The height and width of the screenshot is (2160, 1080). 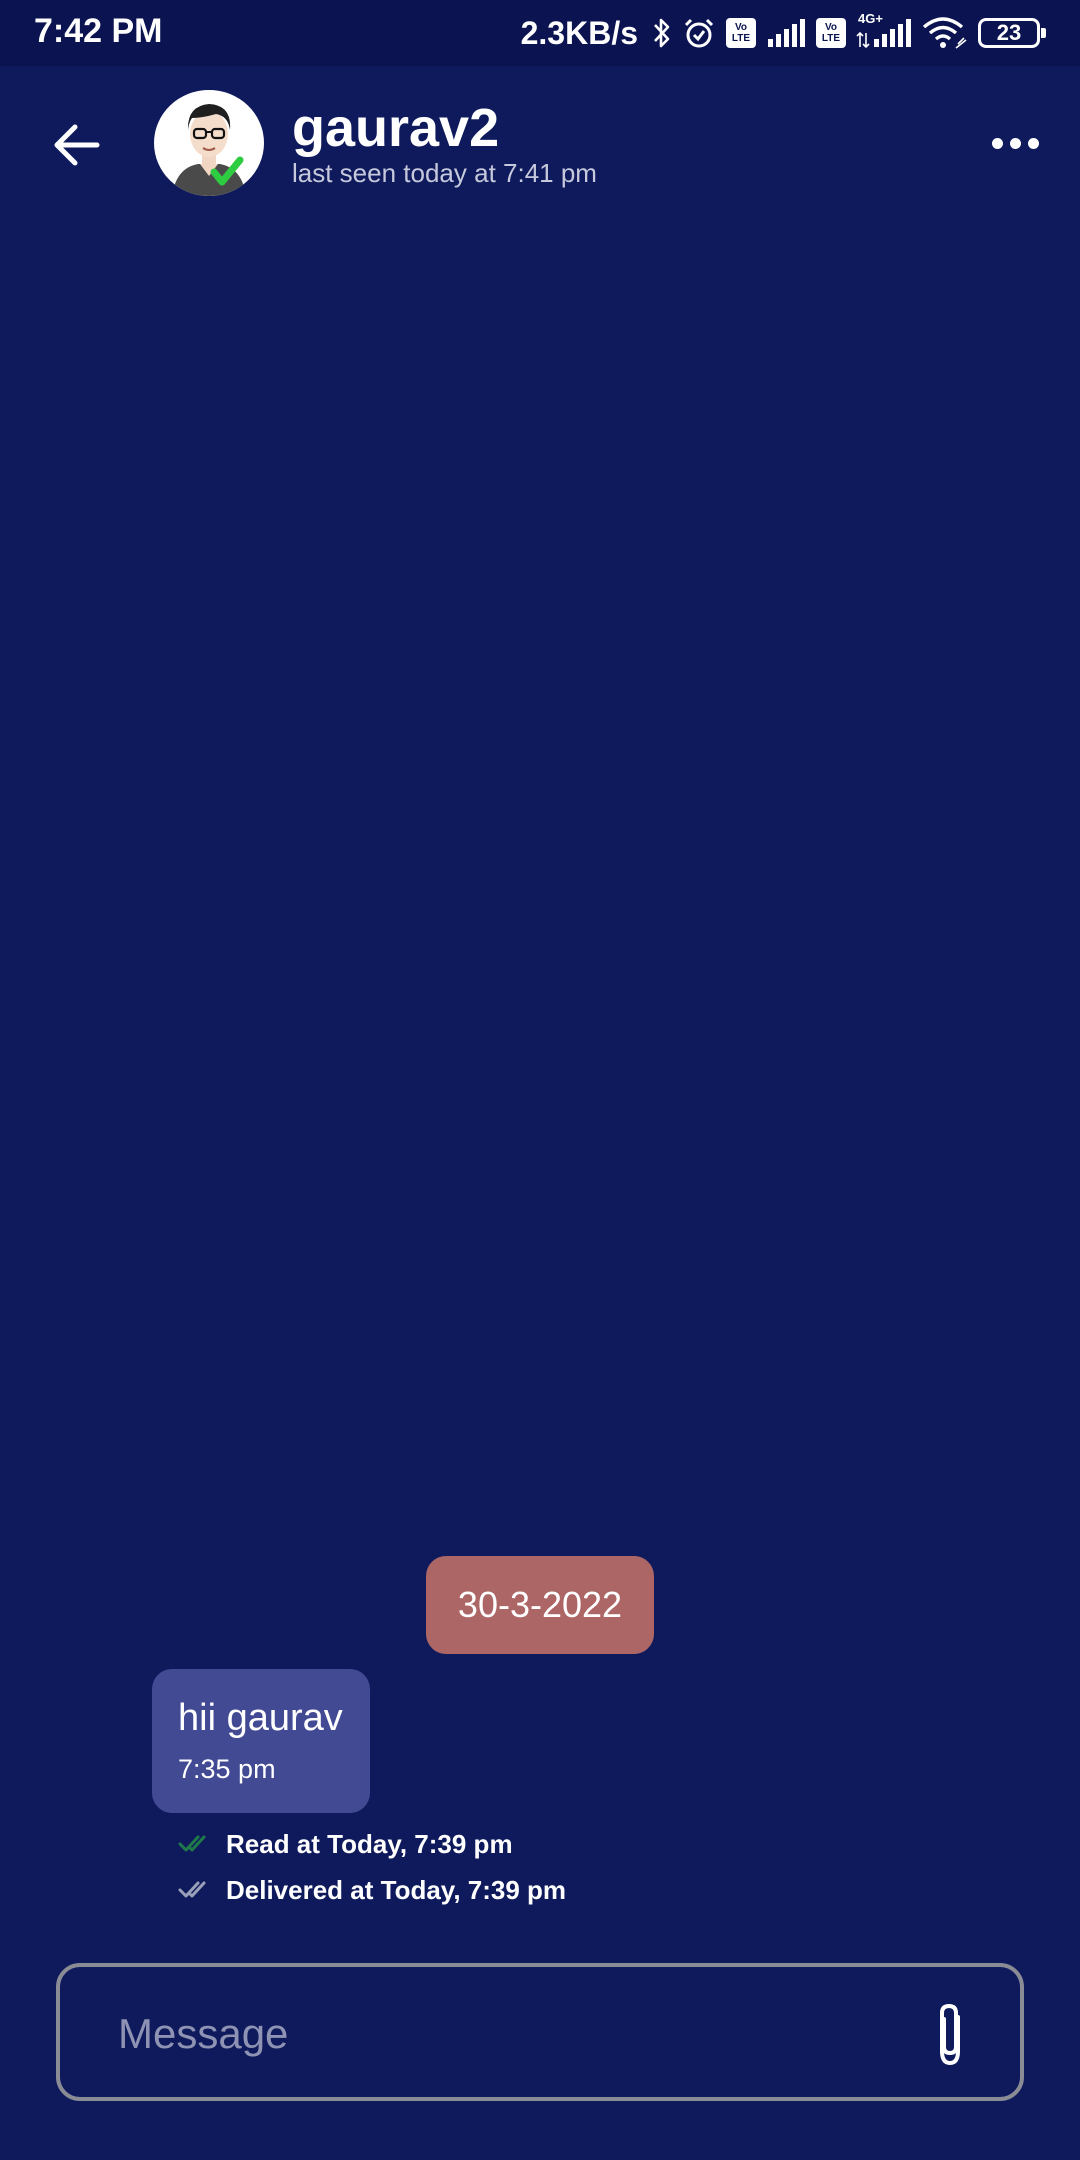 I want to click on message-time: 7:35 pm, so click(x=227, y=1769).